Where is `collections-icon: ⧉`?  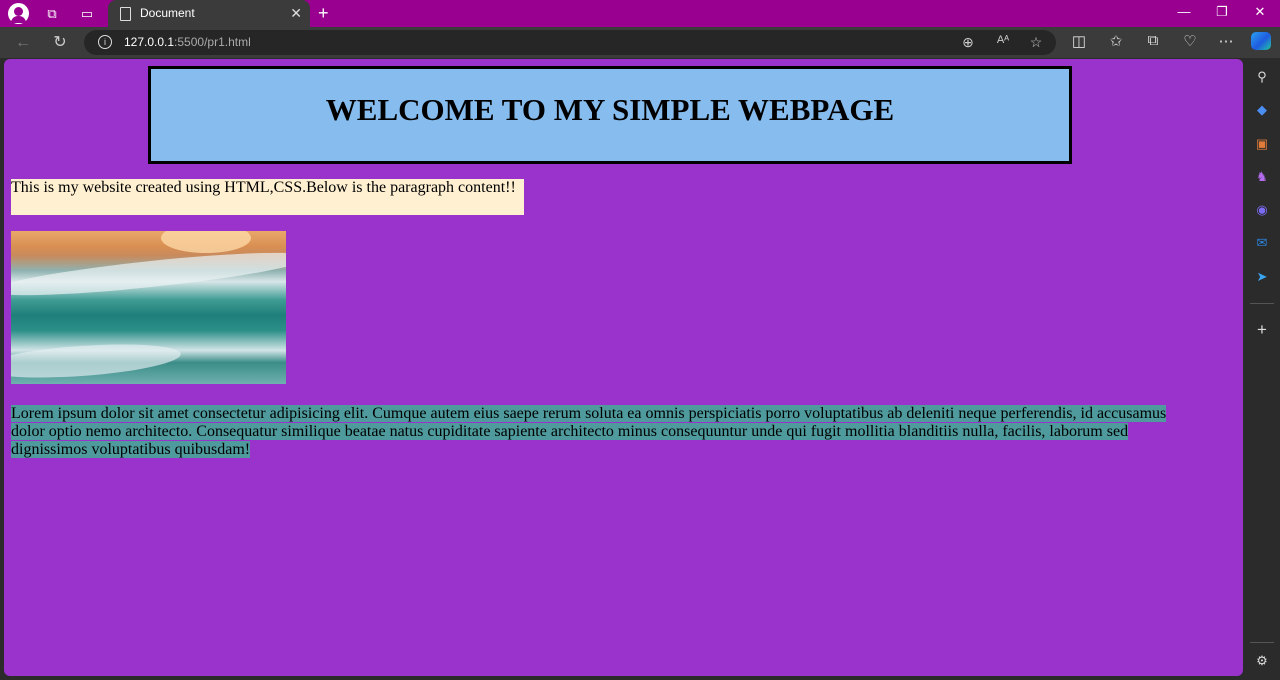 collections-icon: ⧉ is located at coordinates (1153, 40).